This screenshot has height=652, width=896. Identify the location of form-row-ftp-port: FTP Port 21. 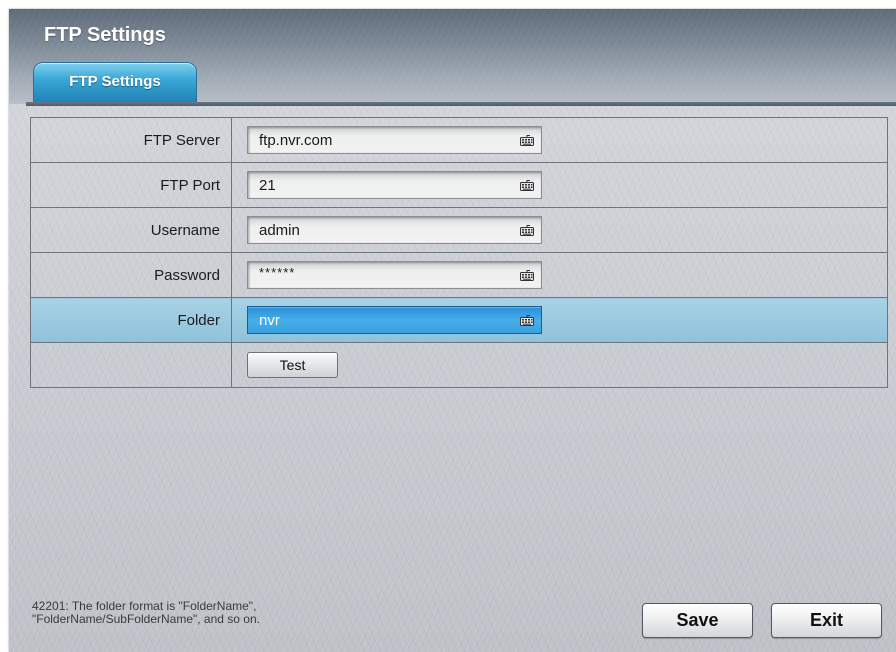
(459, 185).